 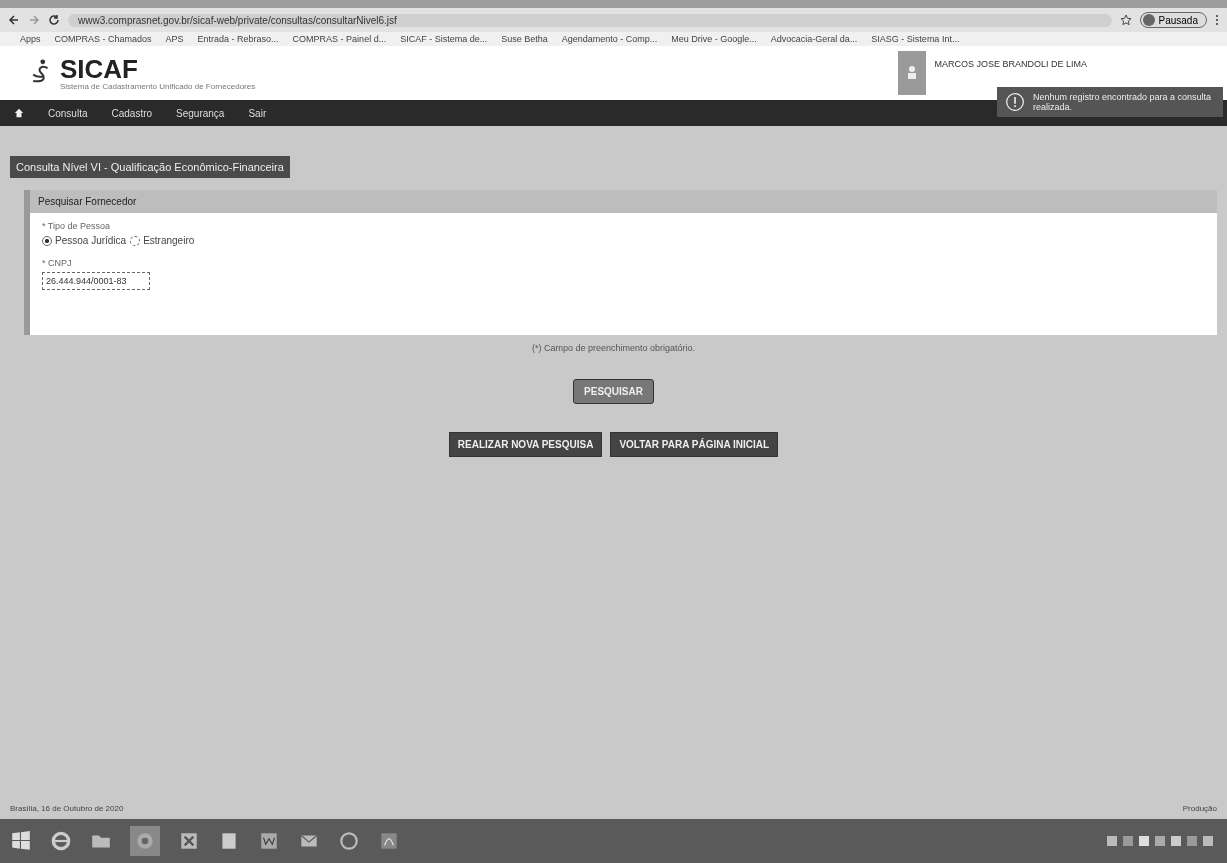 I want to click on alert-icon, so click(x=1015, y=102).